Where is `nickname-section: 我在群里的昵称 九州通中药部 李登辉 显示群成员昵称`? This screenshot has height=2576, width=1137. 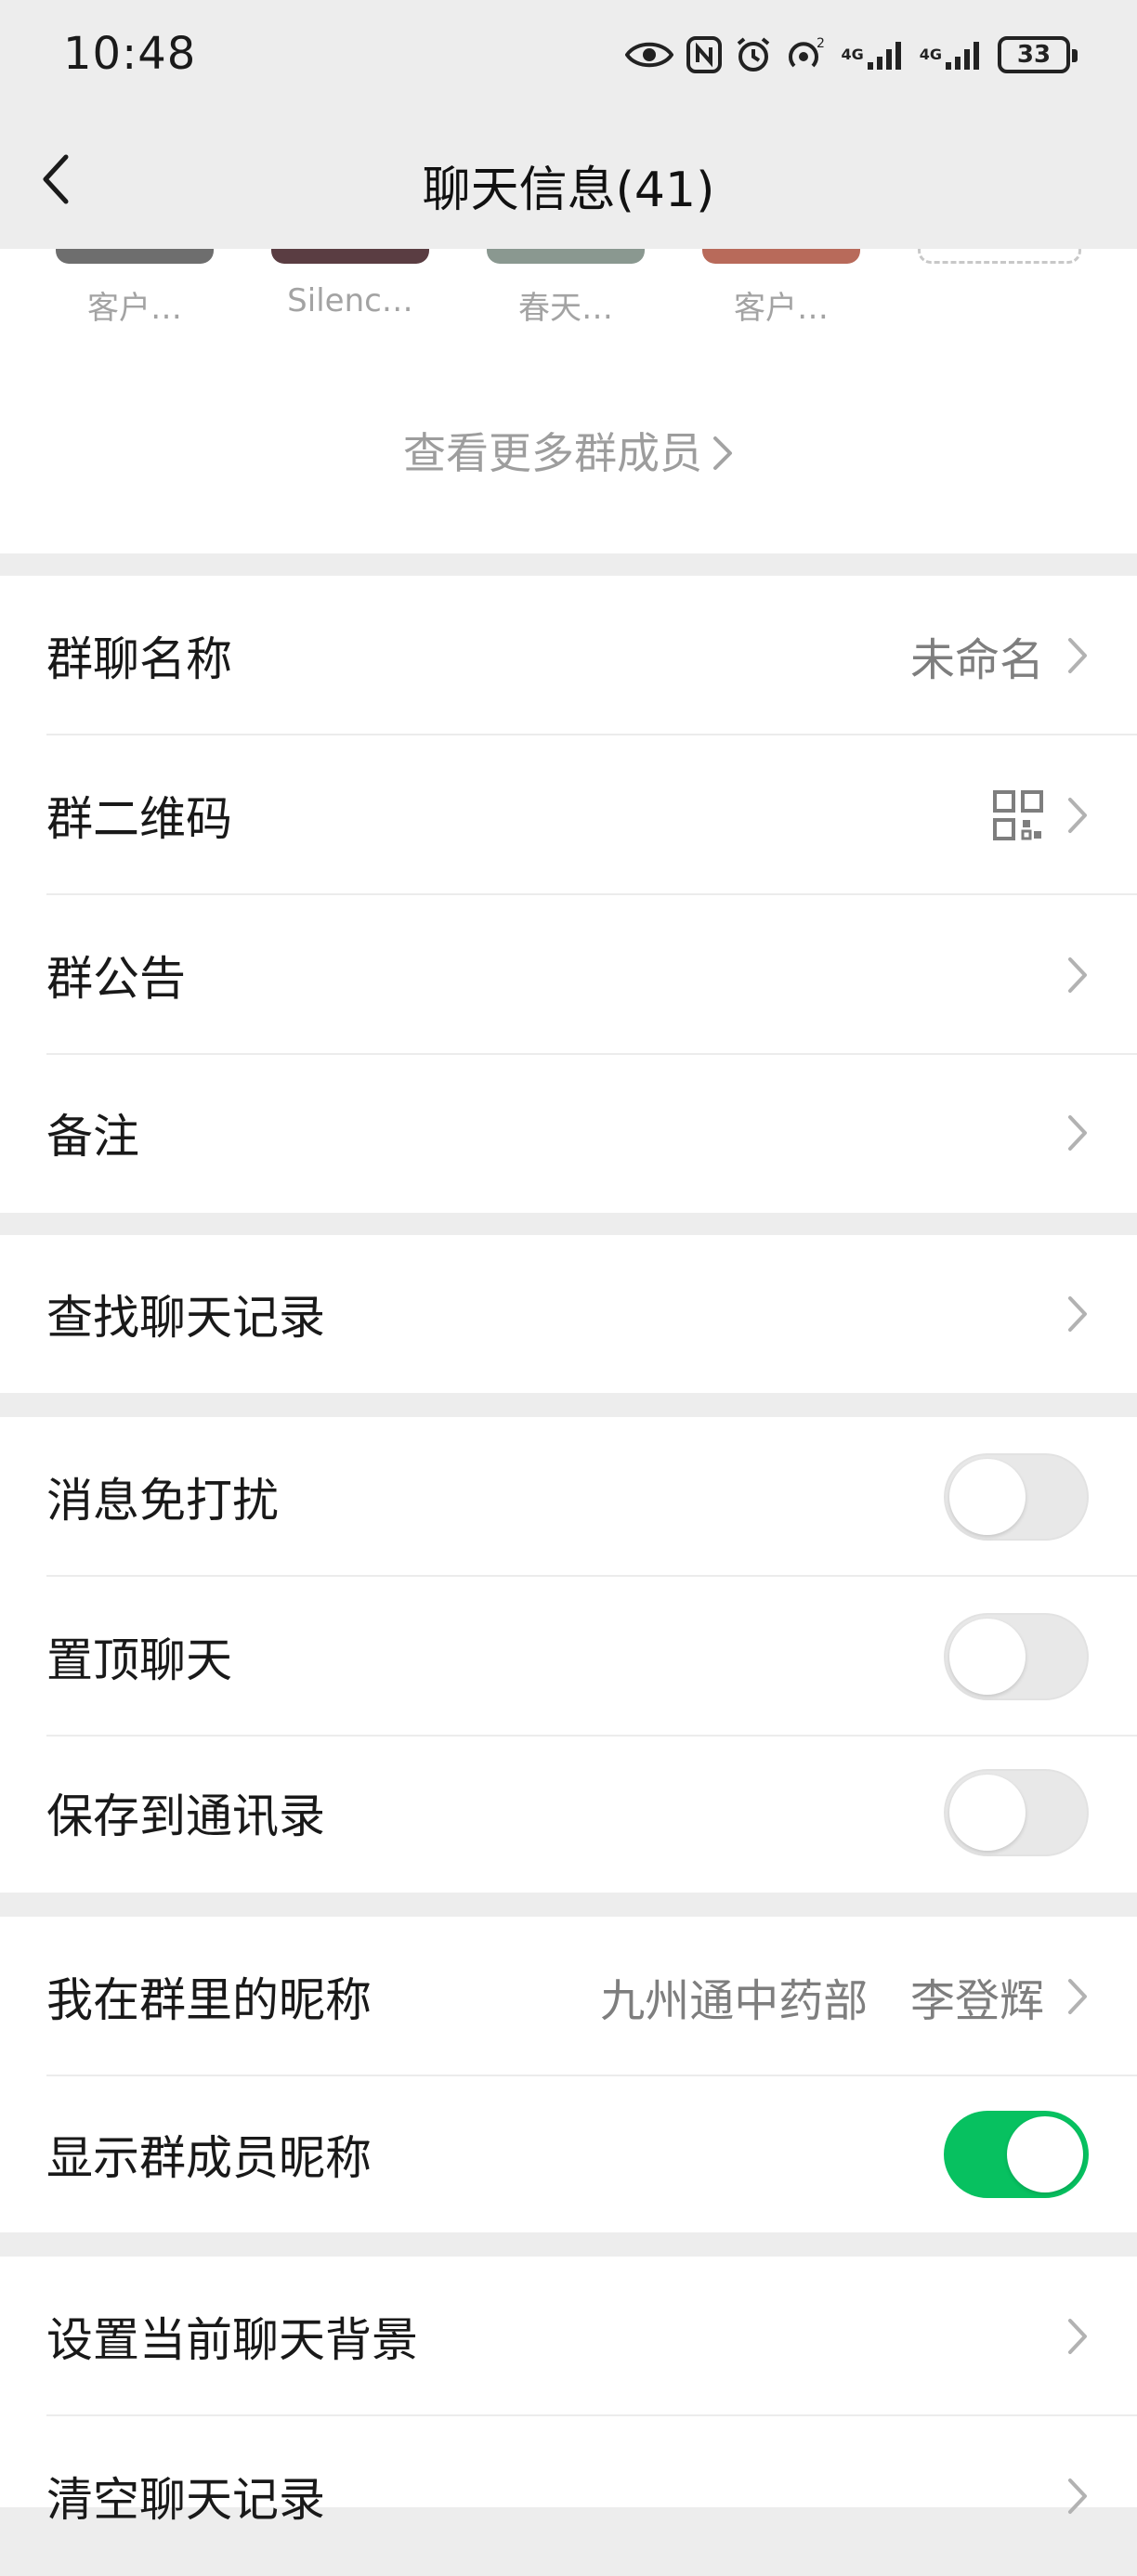 nickname-section: 我在群里的昵称 九州通中药部 李登辉 显示群成员昵称 is located at coordinates (568, 2074).